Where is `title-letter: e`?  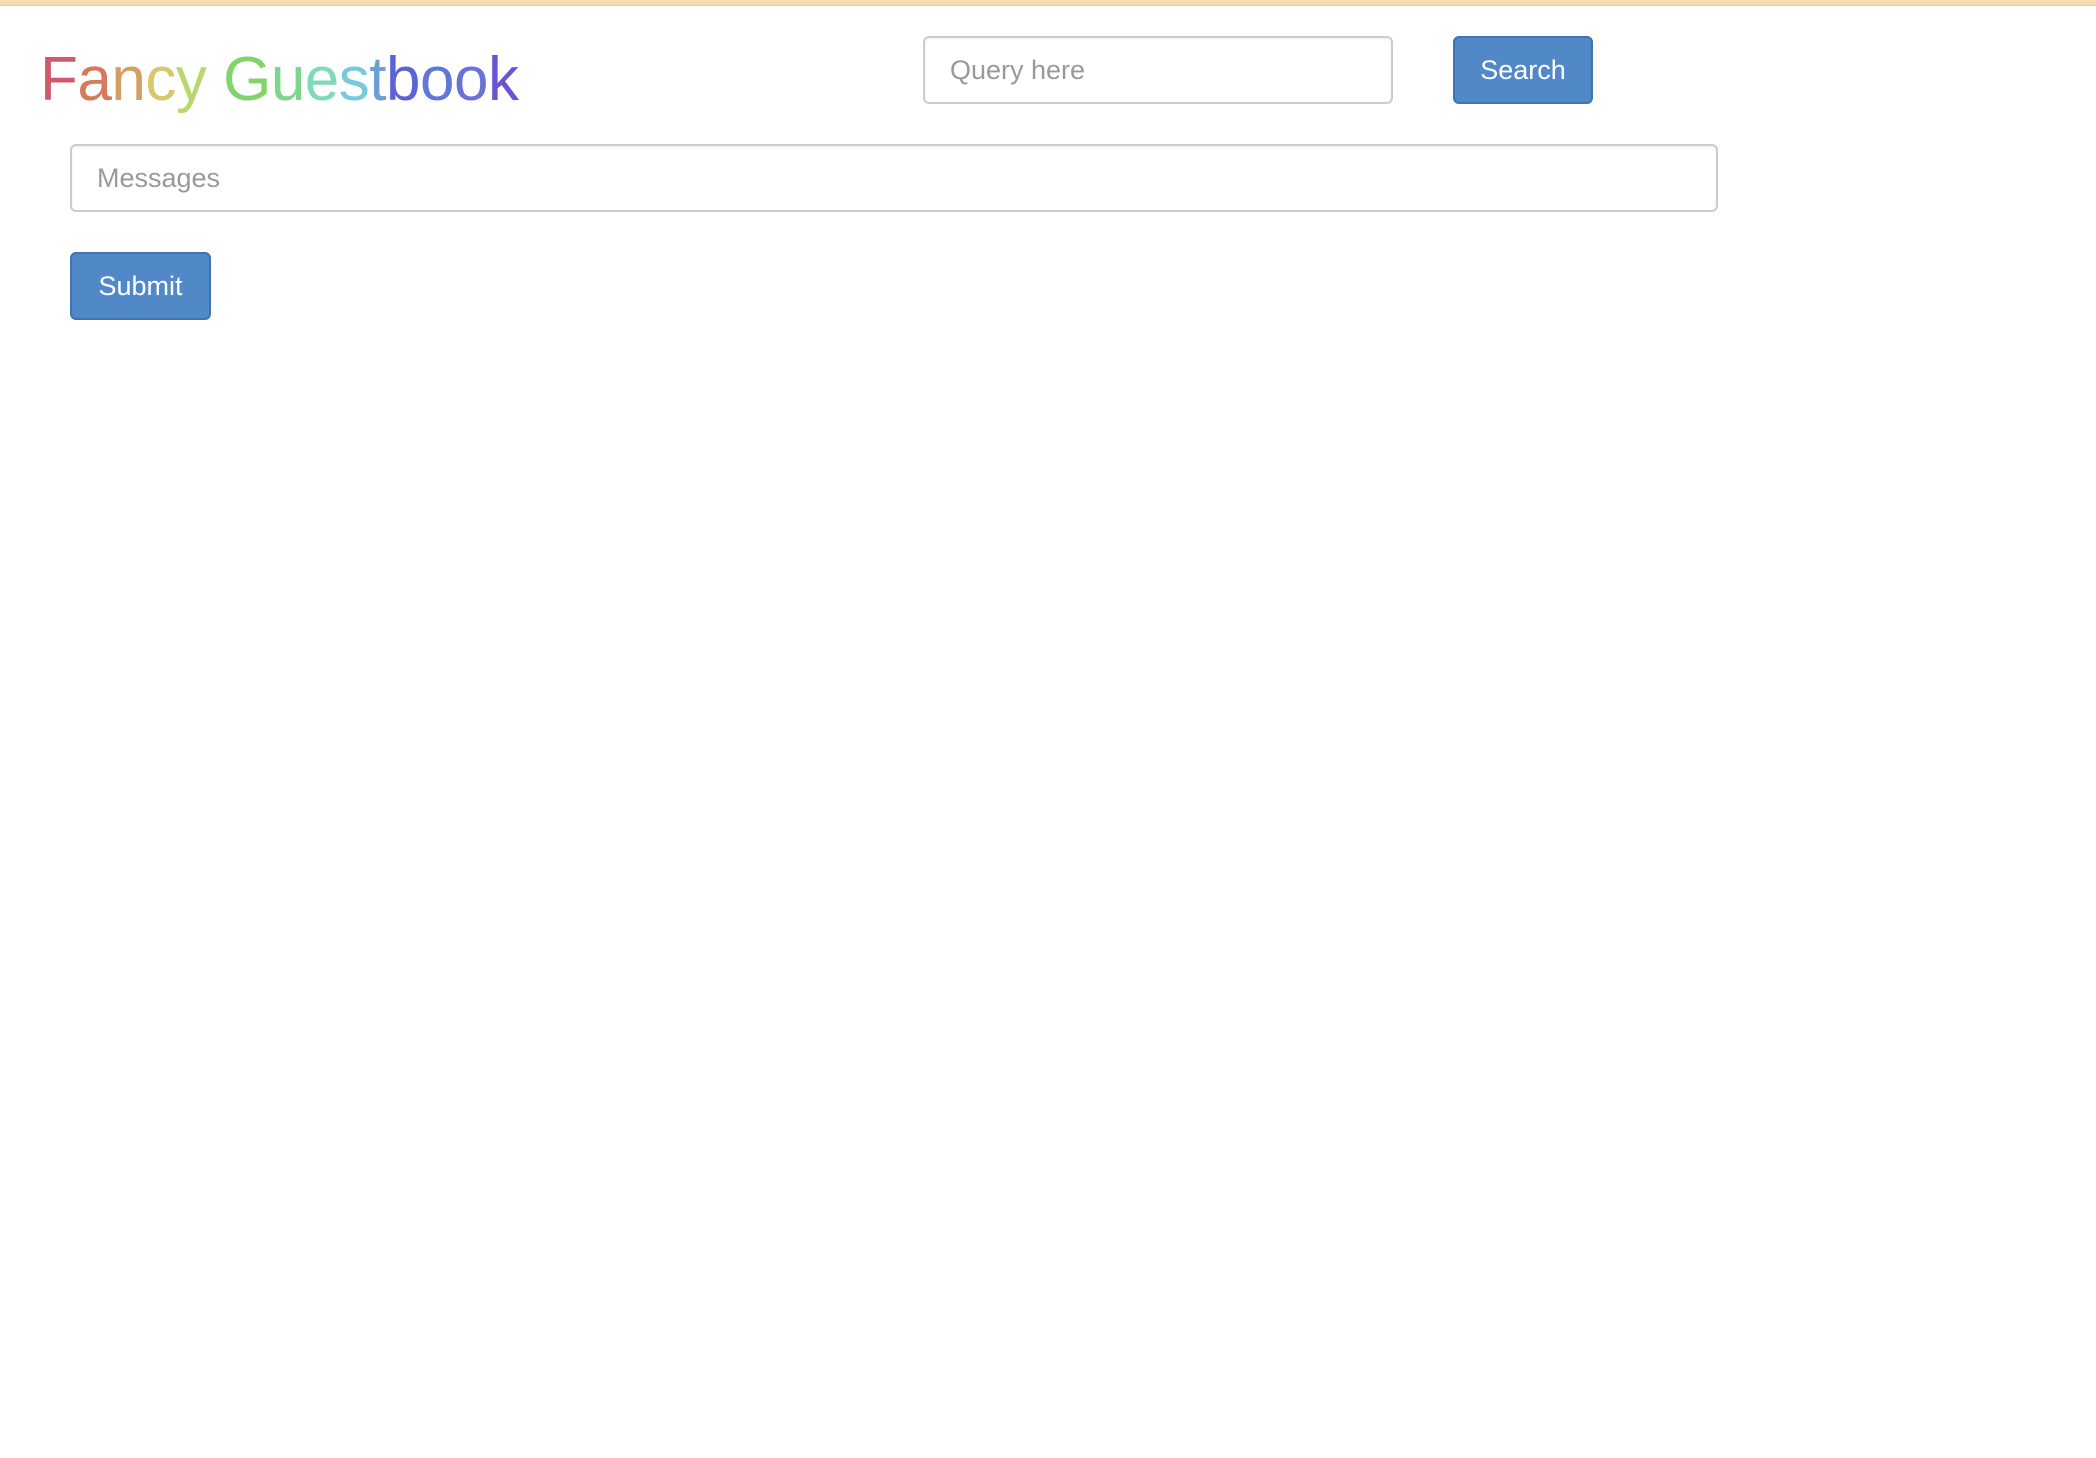 title-letter: e is located at coordinates (321, 79).